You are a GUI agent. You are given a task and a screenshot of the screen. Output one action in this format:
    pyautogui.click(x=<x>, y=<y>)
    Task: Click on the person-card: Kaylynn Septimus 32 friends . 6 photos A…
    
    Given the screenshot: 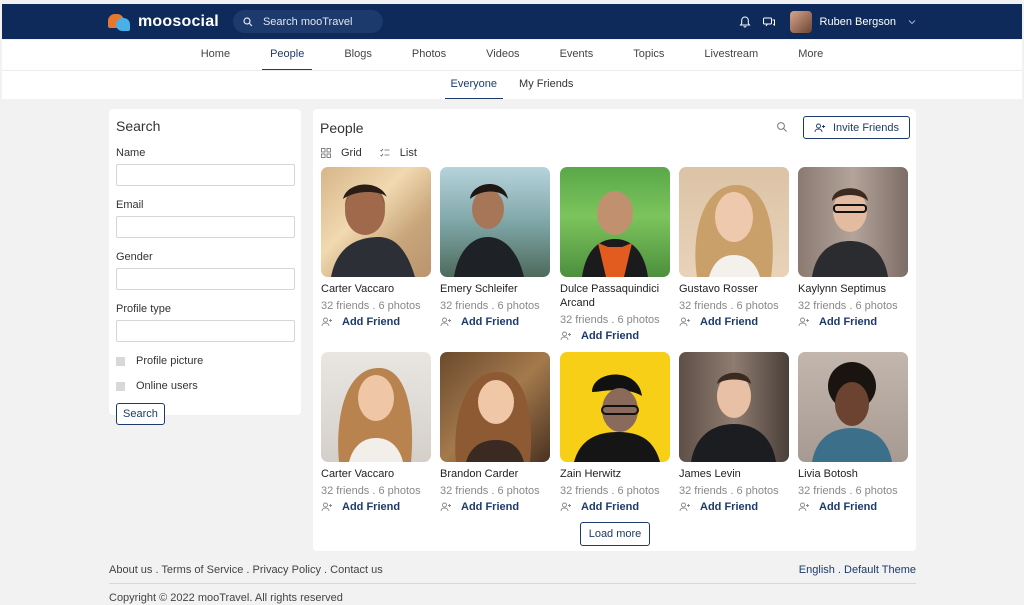 What is the action you would take?
    pyautogui.click(x=853, y=247)
    